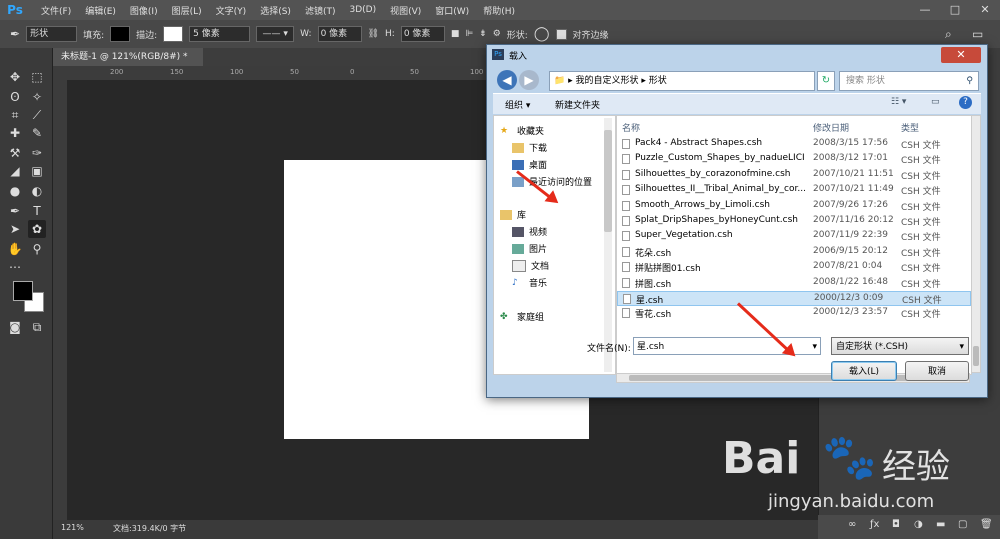 The width and height of the screenshot is (1000, 539). What do you see at coordinates (507, 80) in the screenshot?
I see `back-arrow-icon: ◀` at bounding box center [507, 80].